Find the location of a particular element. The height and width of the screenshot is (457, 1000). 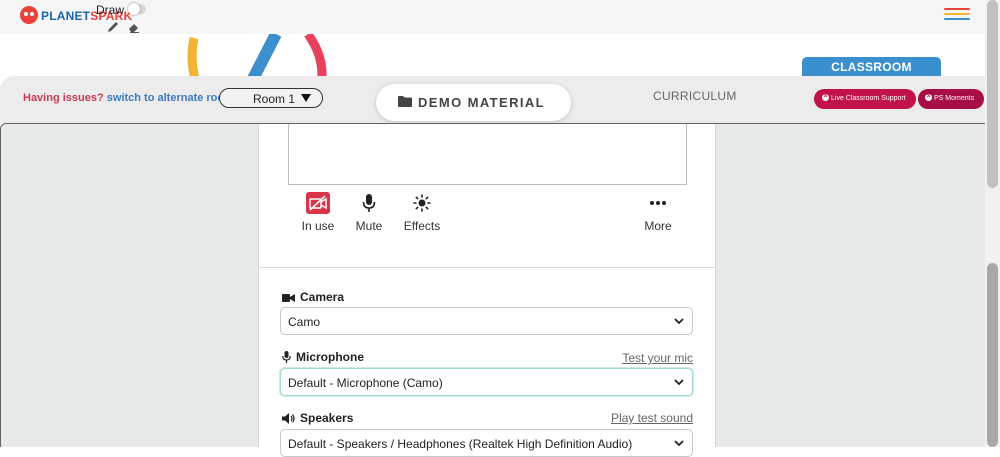

ps-moments-button: PS Moments is located at coordinates (951, 98).